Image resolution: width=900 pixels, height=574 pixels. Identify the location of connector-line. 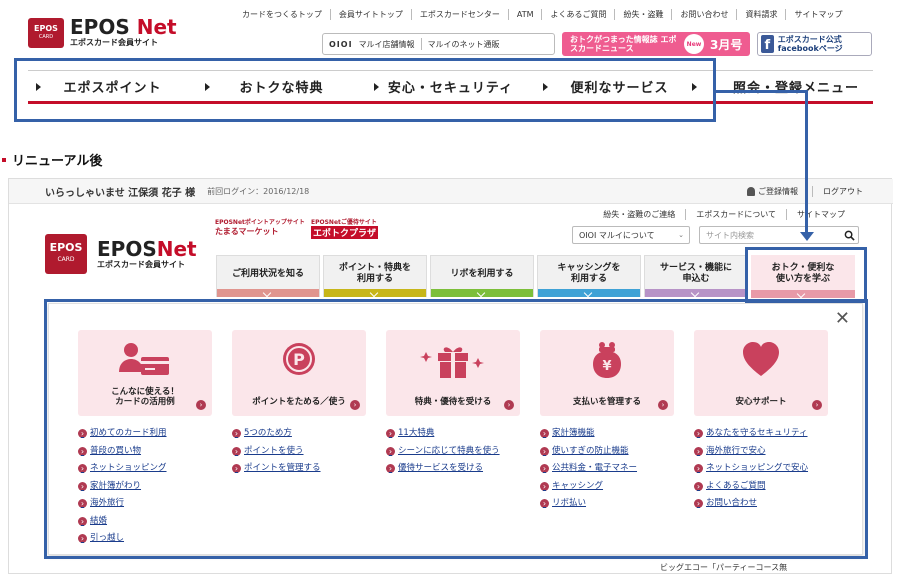
(762, 161).